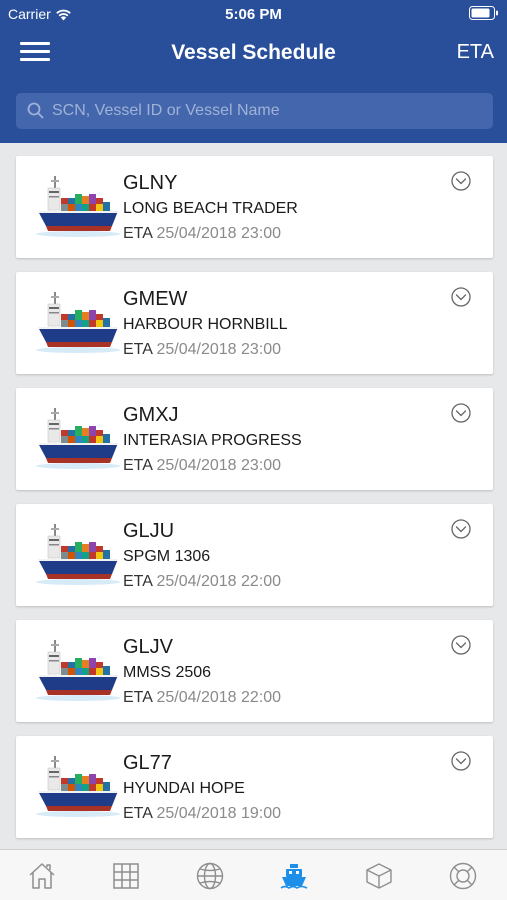 Image resolution: width=507 pixels, height=900 pixels. I want to click on vessel-code: GLNY, so click(150, 183).